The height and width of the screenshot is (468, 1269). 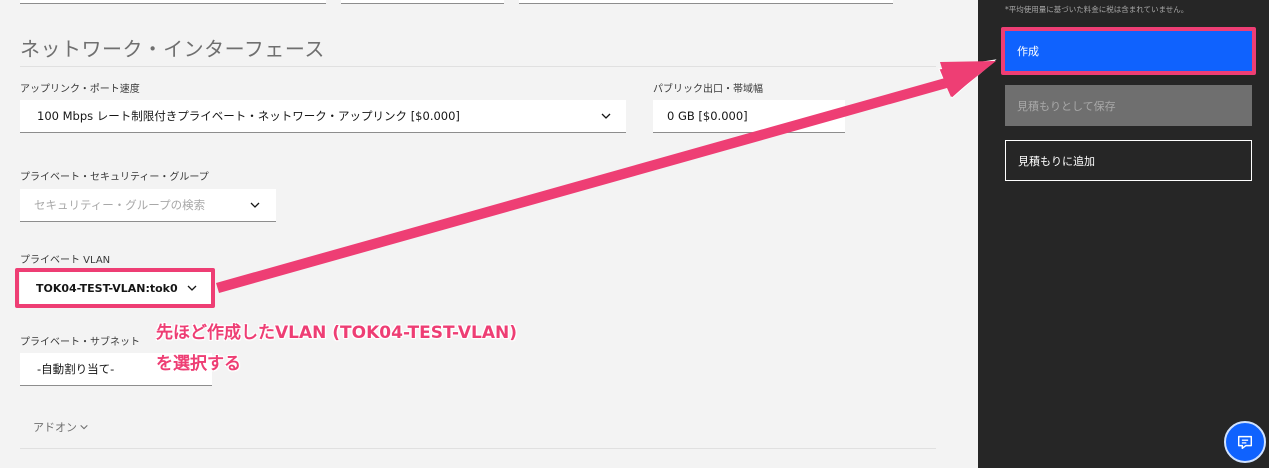 I want to click on tax-note: *平均使用量に基づいた料金に税は含まれていません。, so click(x=1097, y=9).